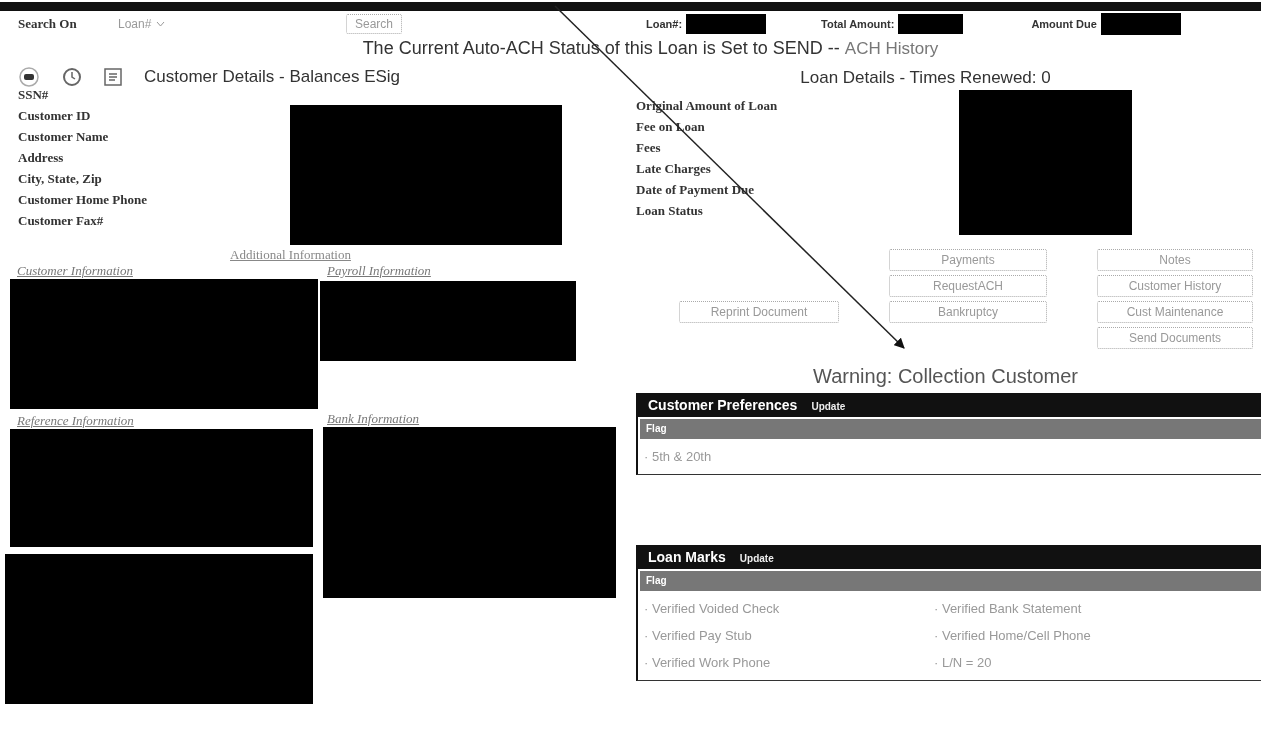 The width and height of the screenshot is (1261, 730). Describe the element at coordinates (61, 221) in the screenshot. I see `field-label: Customer Fax#` at that location.